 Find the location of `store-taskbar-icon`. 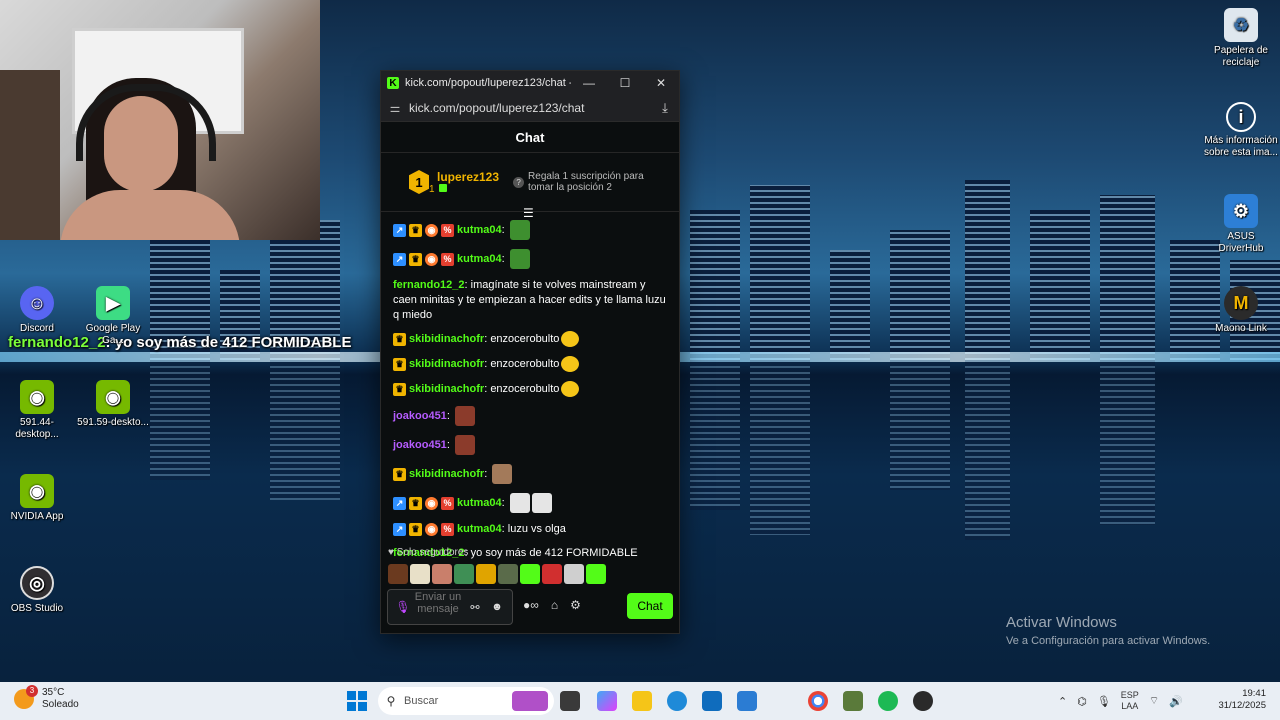

store-taskbar-icon is located at coordinates (712, 701).